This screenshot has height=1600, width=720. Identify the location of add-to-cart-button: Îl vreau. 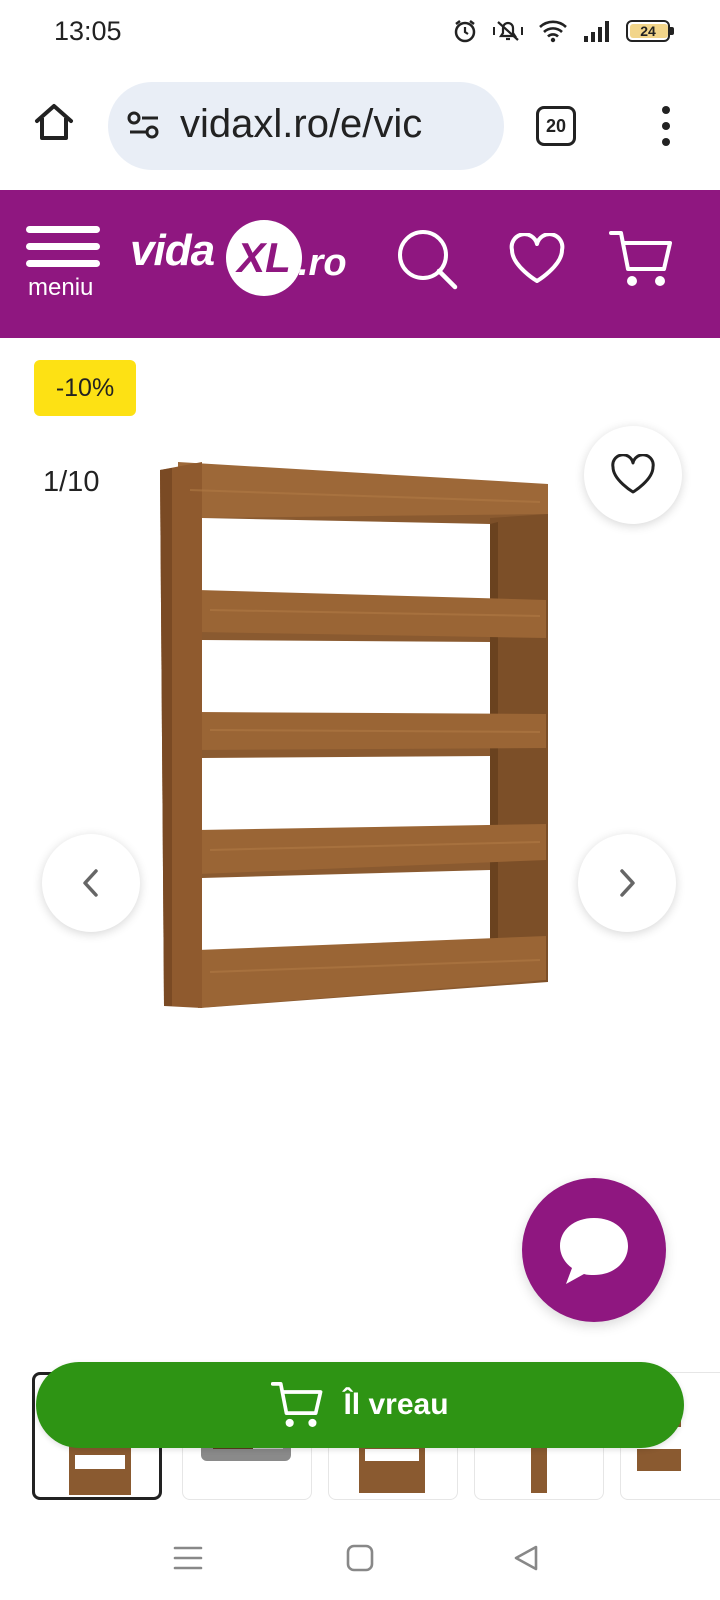
(360, 1405).